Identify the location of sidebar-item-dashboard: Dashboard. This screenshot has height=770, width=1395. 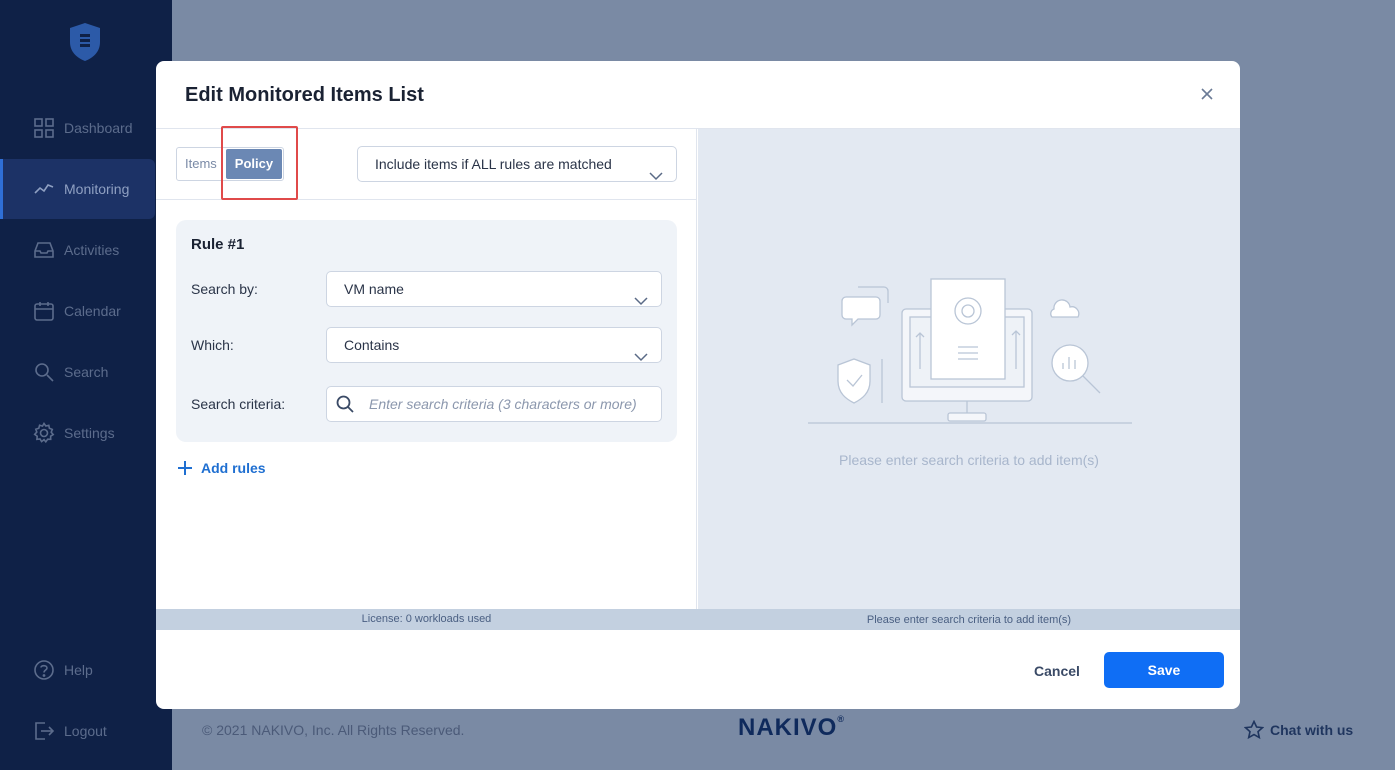
(77, 128).